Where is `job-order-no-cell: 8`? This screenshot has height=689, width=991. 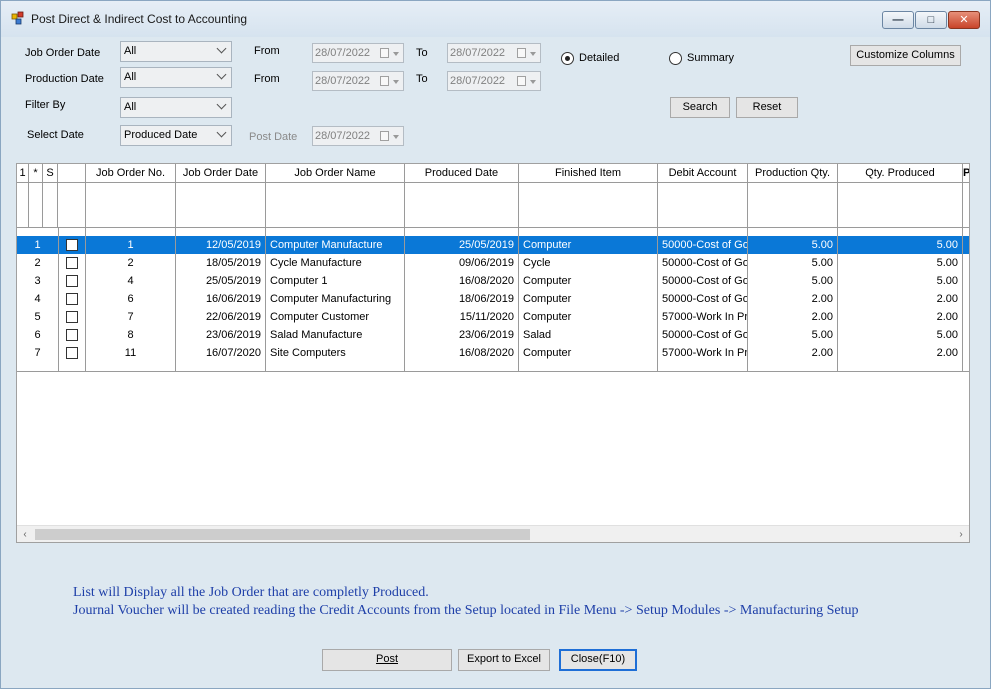
job-order-no-cell: 8 is located at coordinates (130, 335).